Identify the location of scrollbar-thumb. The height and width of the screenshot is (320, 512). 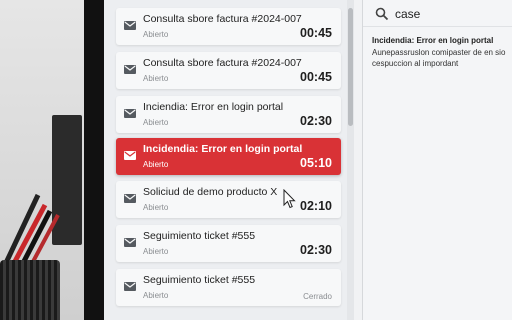
(350, 67).